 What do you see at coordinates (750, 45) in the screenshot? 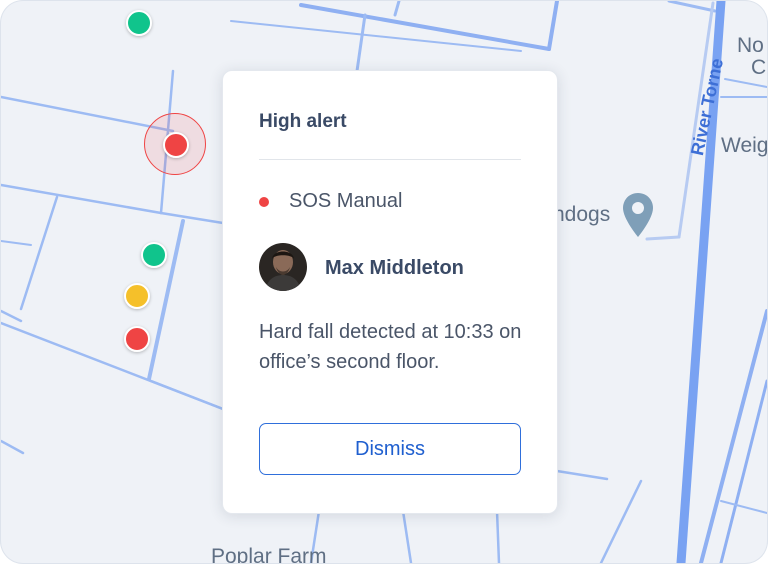
I see `place-label: No` at bounding box center [750, 45].